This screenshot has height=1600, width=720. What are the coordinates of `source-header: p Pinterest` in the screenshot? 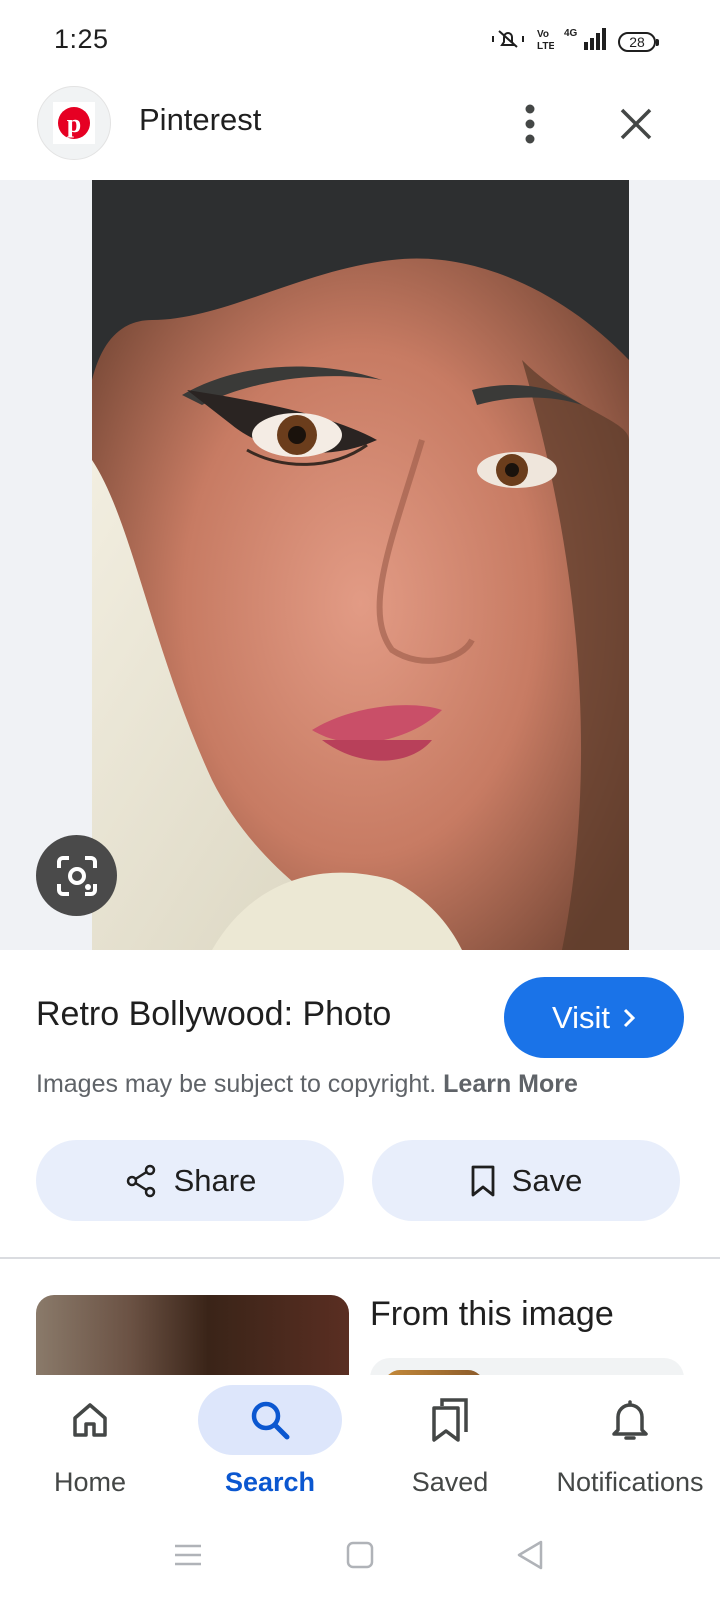 It's located at (360, 130).